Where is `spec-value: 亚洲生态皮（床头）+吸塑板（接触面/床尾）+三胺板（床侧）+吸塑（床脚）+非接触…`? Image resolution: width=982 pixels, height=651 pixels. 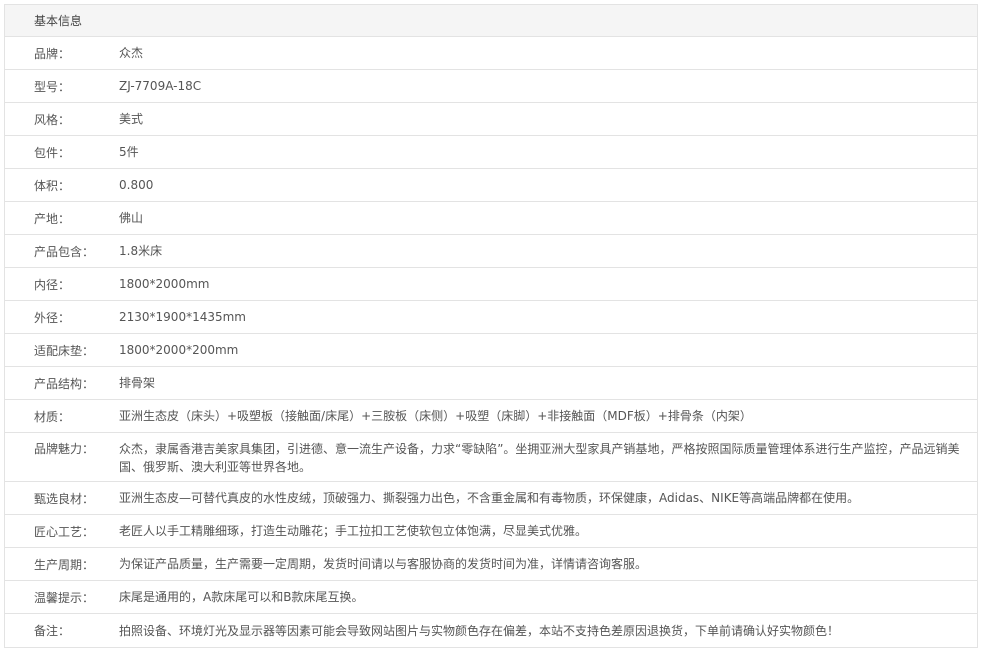
spec-value: 亚洲生态皮（床头）+吸塑板（接触面/床尾）+三胺板（床侧）+吸塑（床脚）+非接触… is located at coordinates (435, 416).